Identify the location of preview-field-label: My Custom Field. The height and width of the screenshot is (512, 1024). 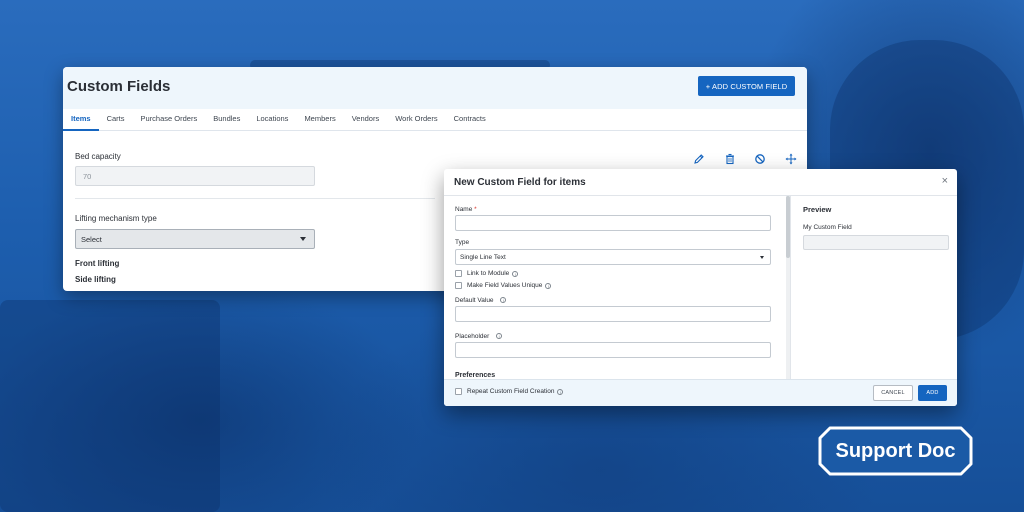
(827, 227).